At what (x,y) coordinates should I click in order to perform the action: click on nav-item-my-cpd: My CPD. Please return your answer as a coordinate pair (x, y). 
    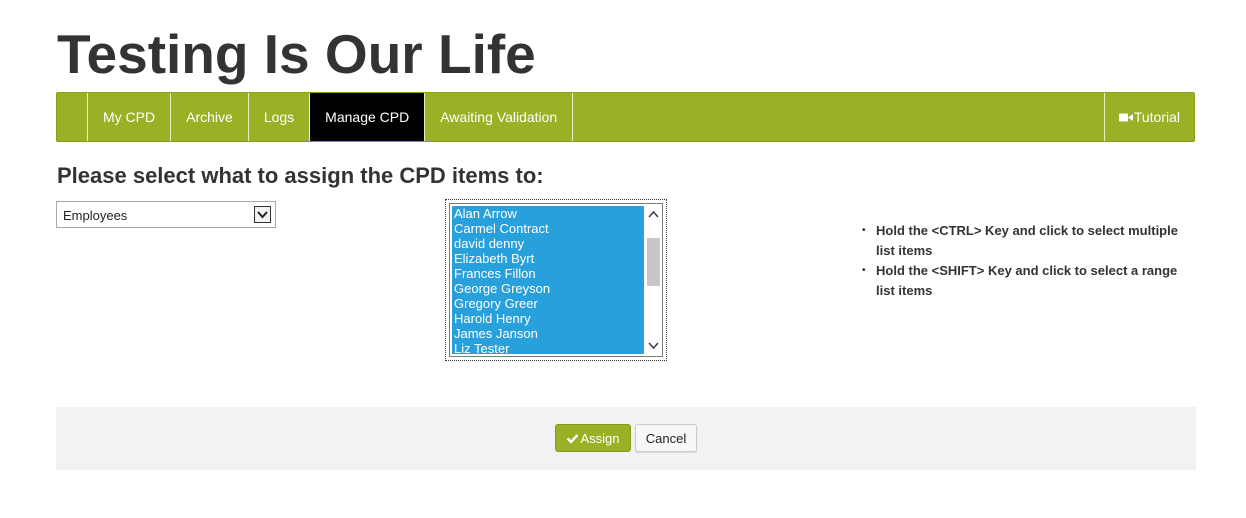
    Looking at the image, I should click on (130, 117).